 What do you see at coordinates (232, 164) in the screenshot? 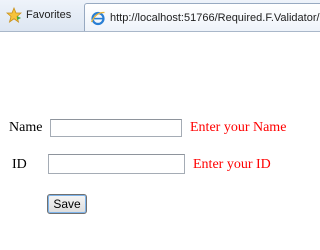
I see `id-required-error: Enter your ID` at bounding box center [232, 164].